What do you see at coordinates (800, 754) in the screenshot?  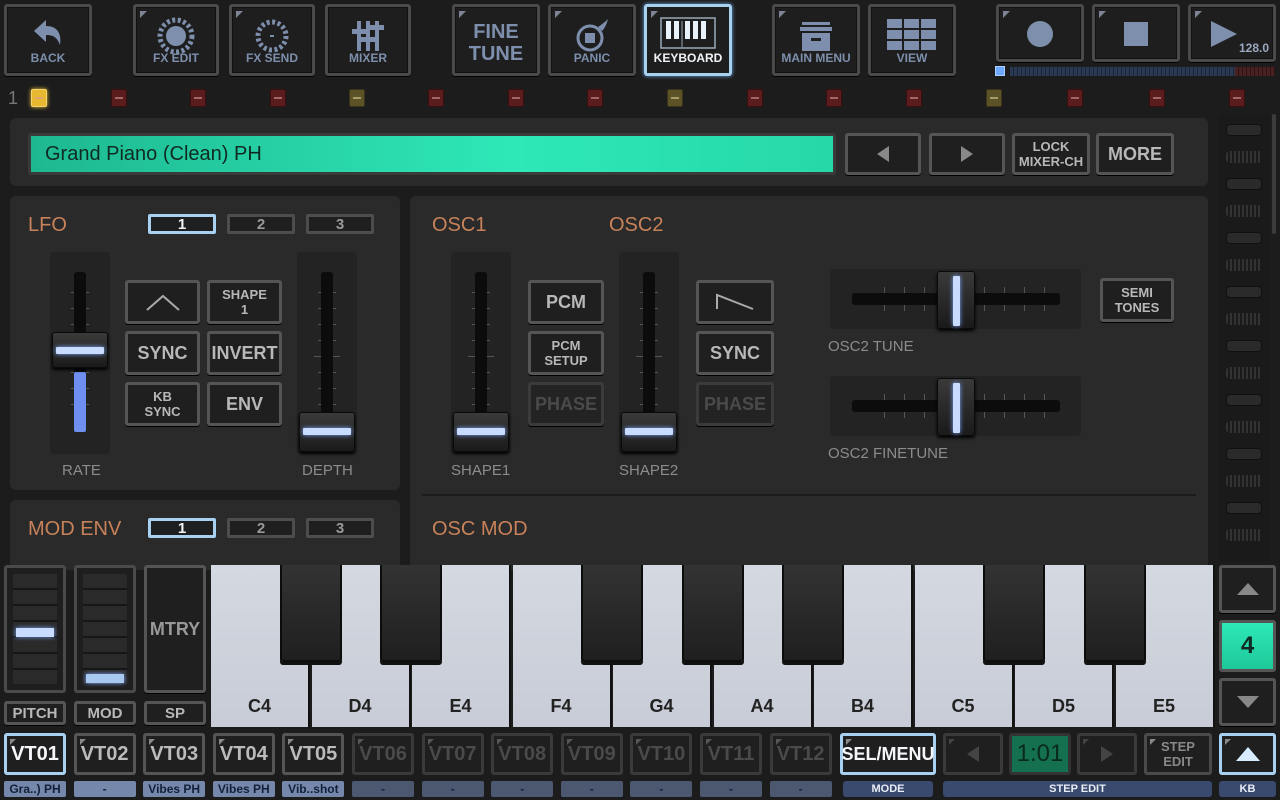 I see `track-button: VT12` at bounding box center [800, 754].